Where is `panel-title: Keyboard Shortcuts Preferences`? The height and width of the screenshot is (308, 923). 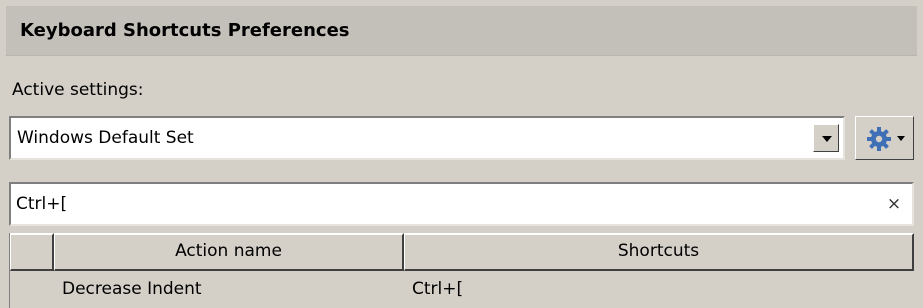
panel-title: Keyboard Shortcuts Preferences is located at coordinates (185, 30).